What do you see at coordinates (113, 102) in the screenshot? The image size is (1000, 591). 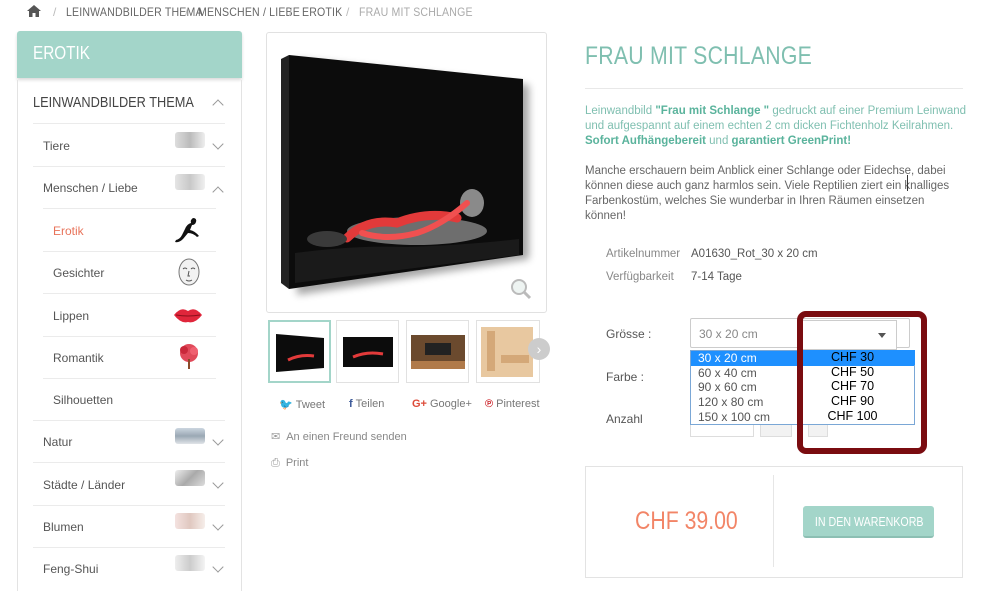 I see `category-title: LEINWANDBILDER THEMA` at bounding box center [113, 102].